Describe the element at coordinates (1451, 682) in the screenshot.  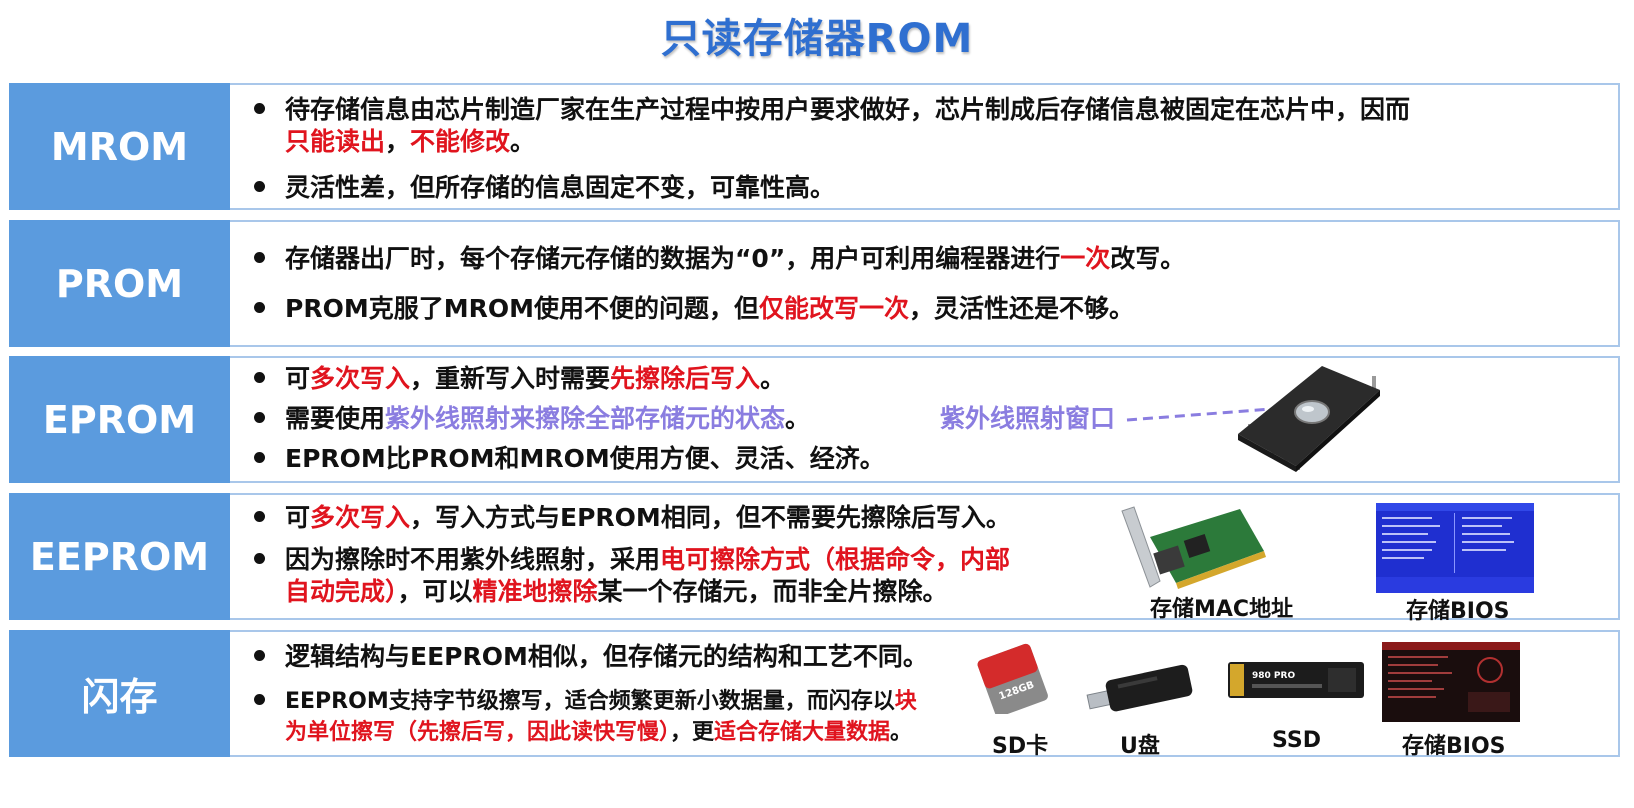
I see `bios-board-image` at that location.